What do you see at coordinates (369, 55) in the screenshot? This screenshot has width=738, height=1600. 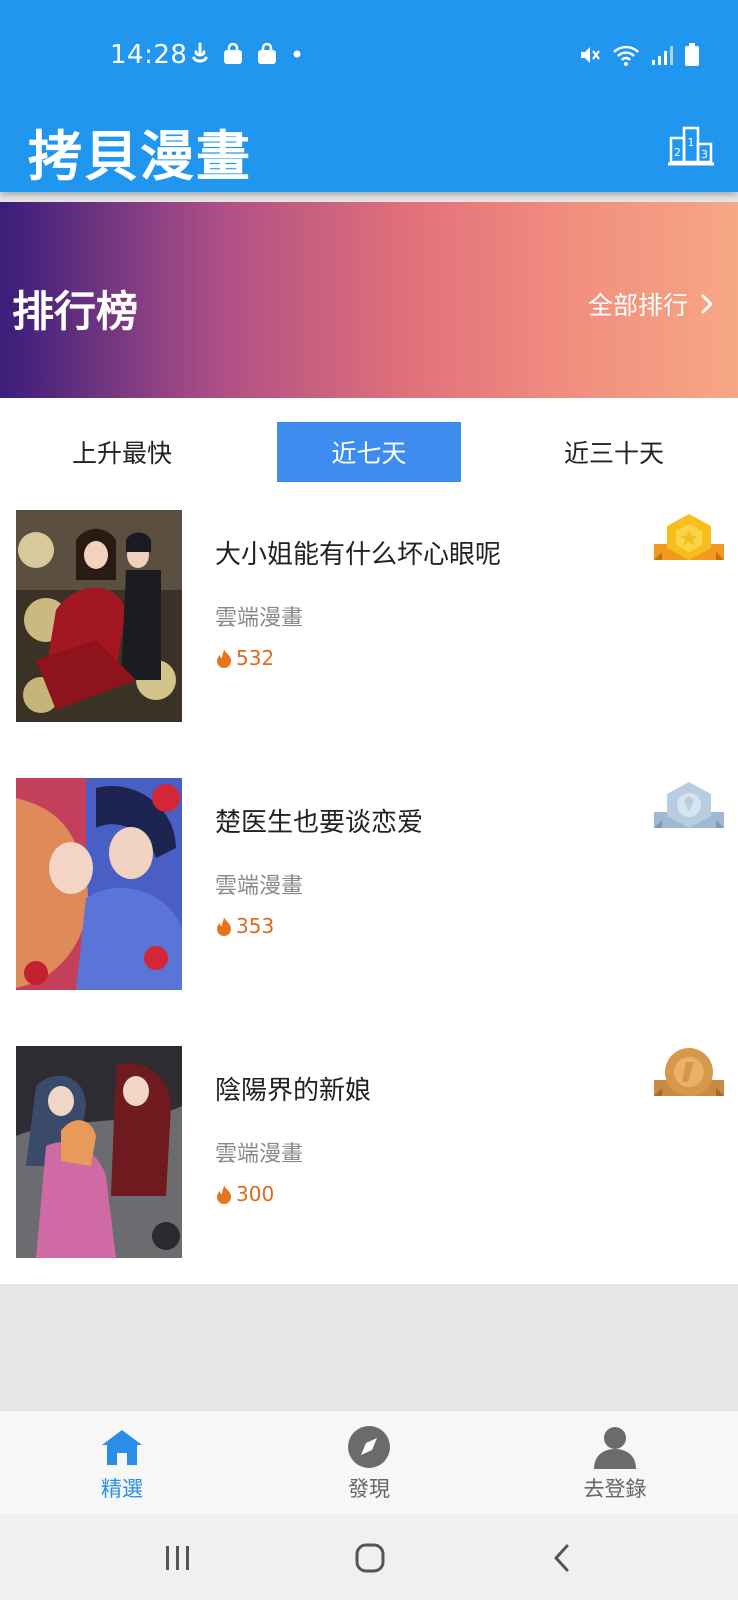 I see `status-bar: 14:28` at bounding box center [369, 55].